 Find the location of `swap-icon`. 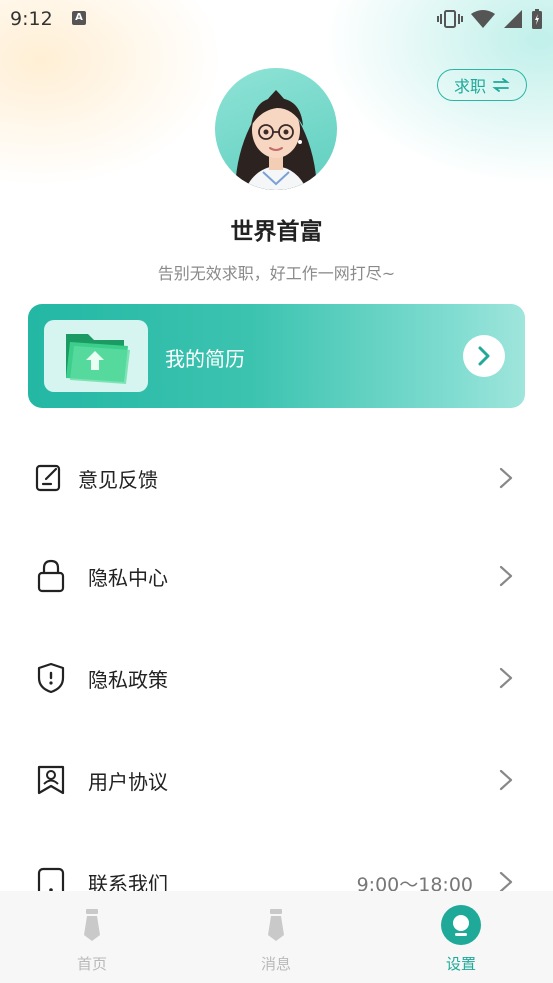

swap-icon is located at coordinates (501, 85).